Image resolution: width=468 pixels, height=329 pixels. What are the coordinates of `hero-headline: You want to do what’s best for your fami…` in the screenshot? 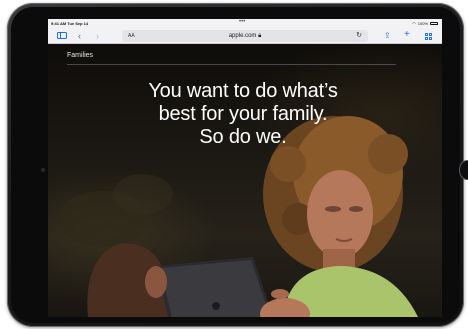 It's located at (243, 114).